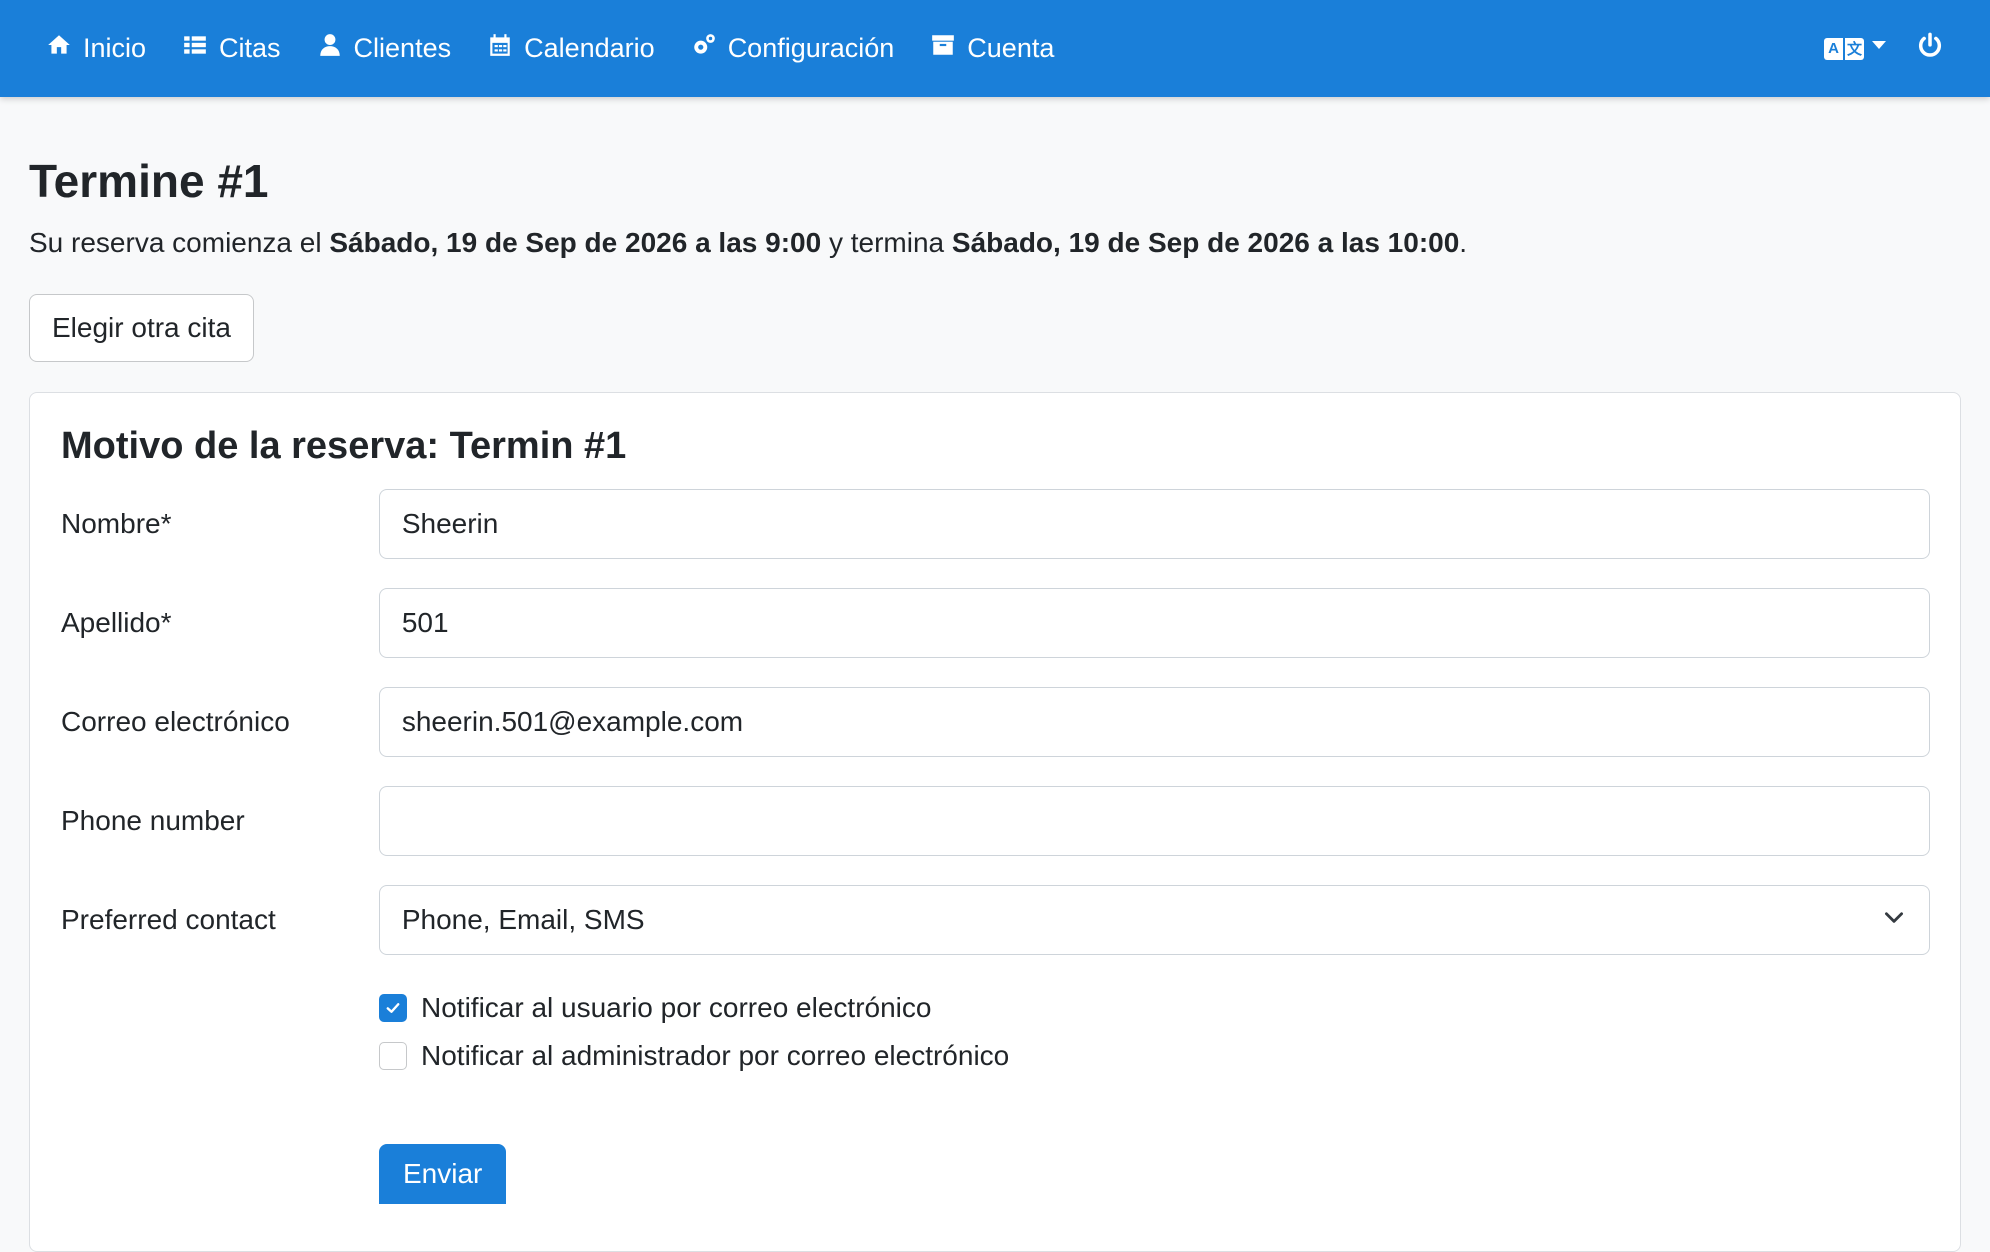  What do you see at coordinates (195, 48) in the screenshot?
I see `list-icon` at bounding box center [195, 48].